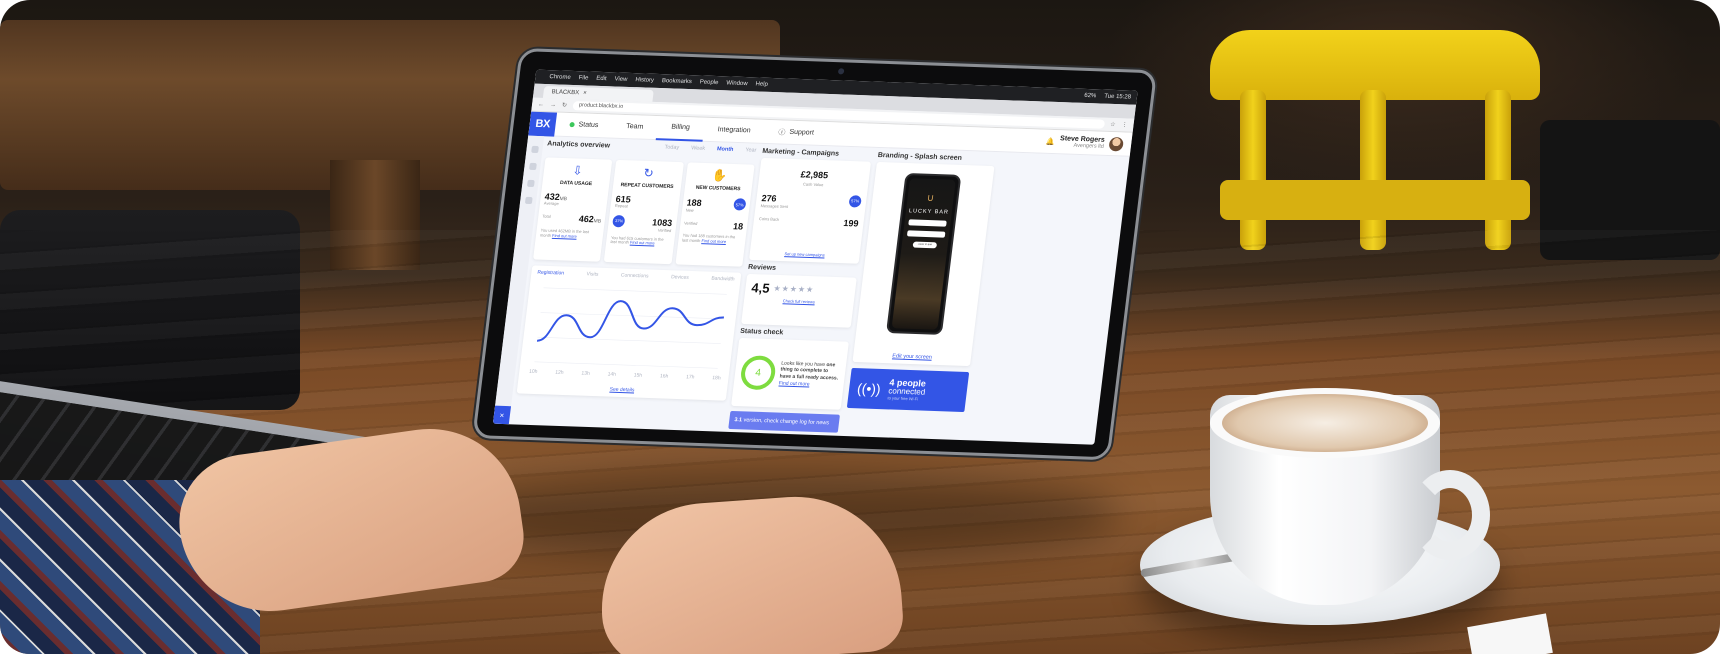  I want to click on chart-x-tick-label: 18h, so click(716, 378).